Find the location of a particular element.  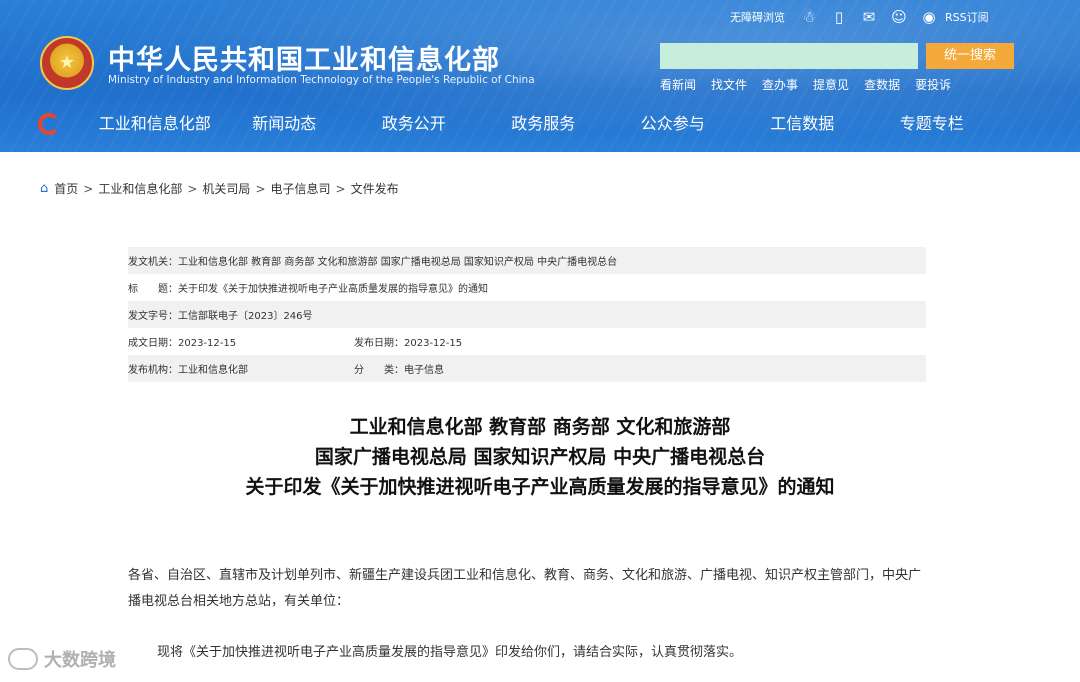

breadcrumb: ⌂ 首页 > 工业和信息化部 > 机关司局 > 电子信息司 > 文件发布 is located at coordinates (219, 188).